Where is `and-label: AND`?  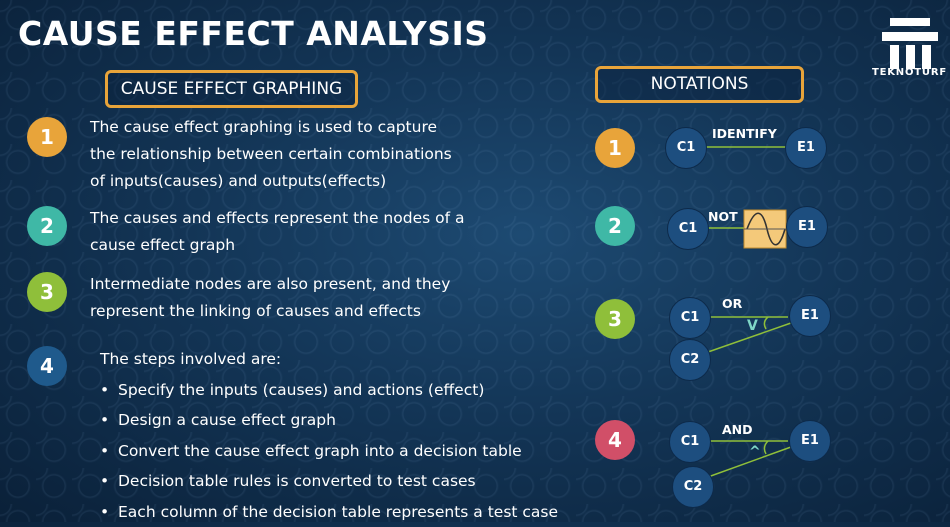 and-label: AND is located at coordinates (737, 429).